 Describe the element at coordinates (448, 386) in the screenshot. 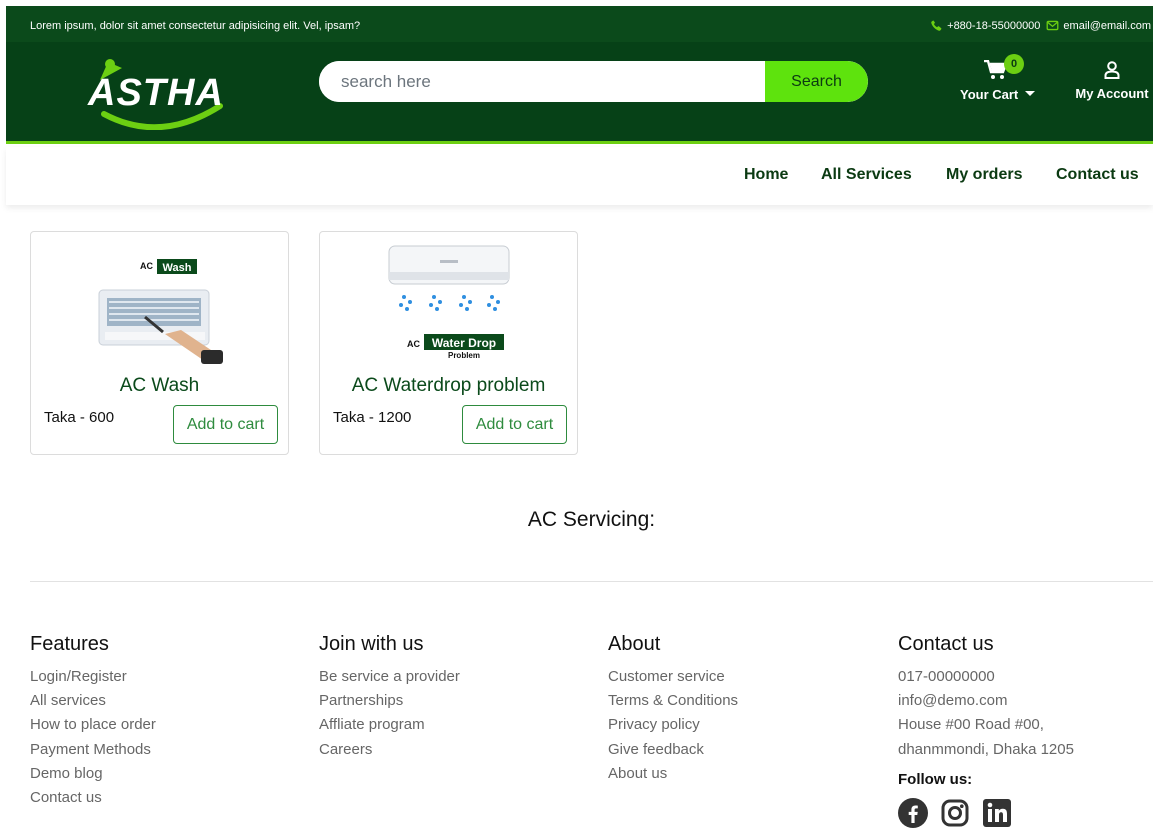

I see `product-title: AC Waterdrop problem` at that location.